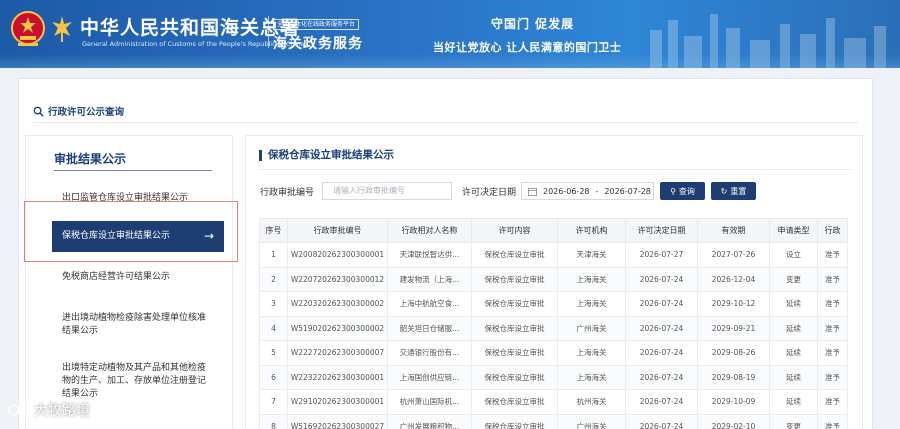  Describe the element at coordinates (337, 402) in the screenshot. I see `table-cell: W291020262300300001` at that location.